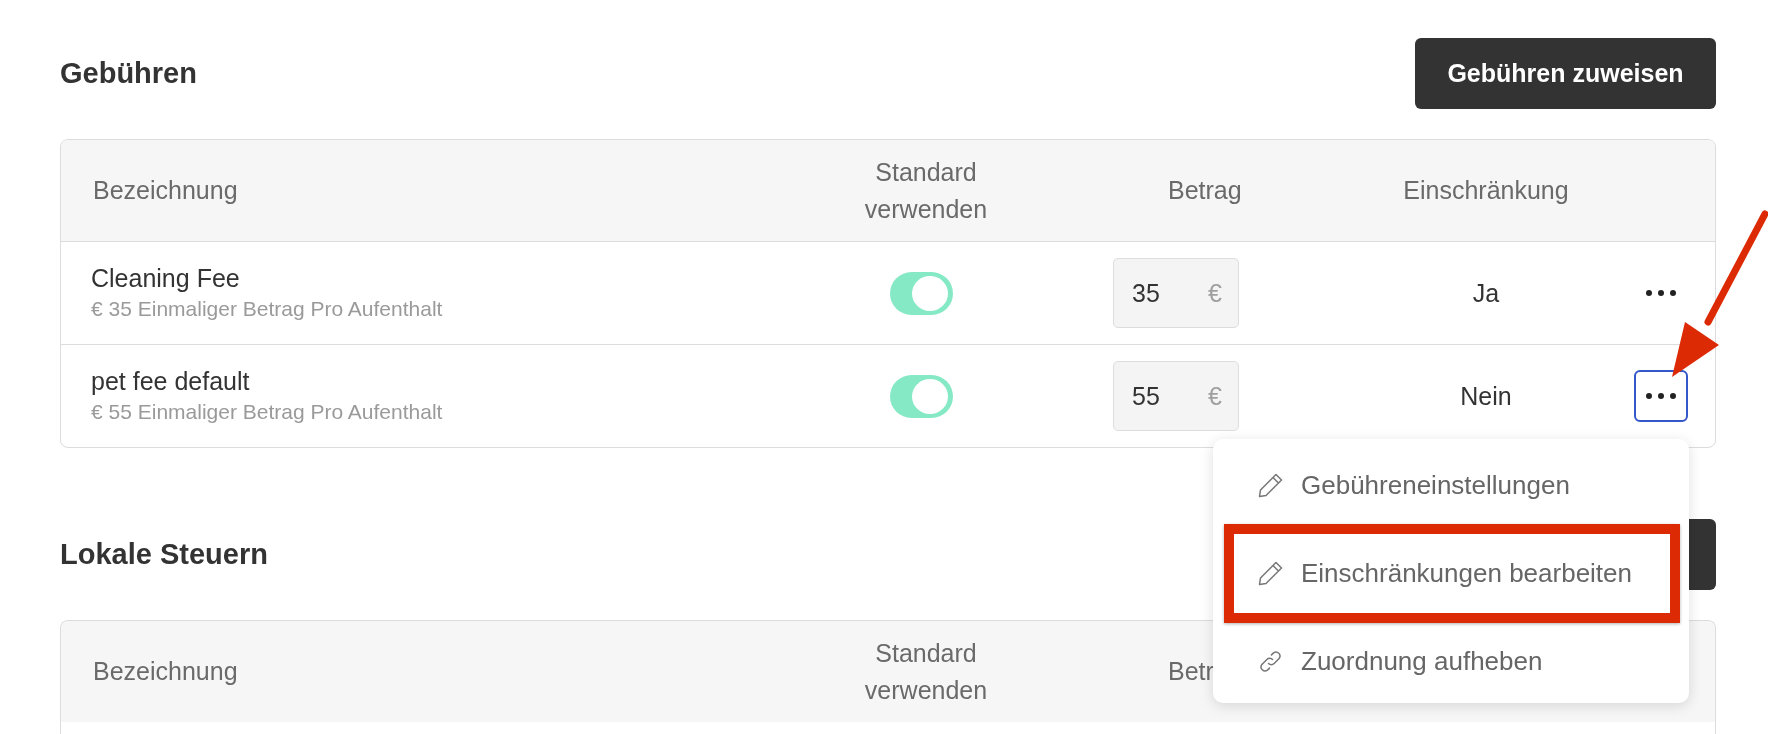 The height and width of the screenshot is (734, 1768). I want to click on restriction-value: Ja, so click(1486, 293).